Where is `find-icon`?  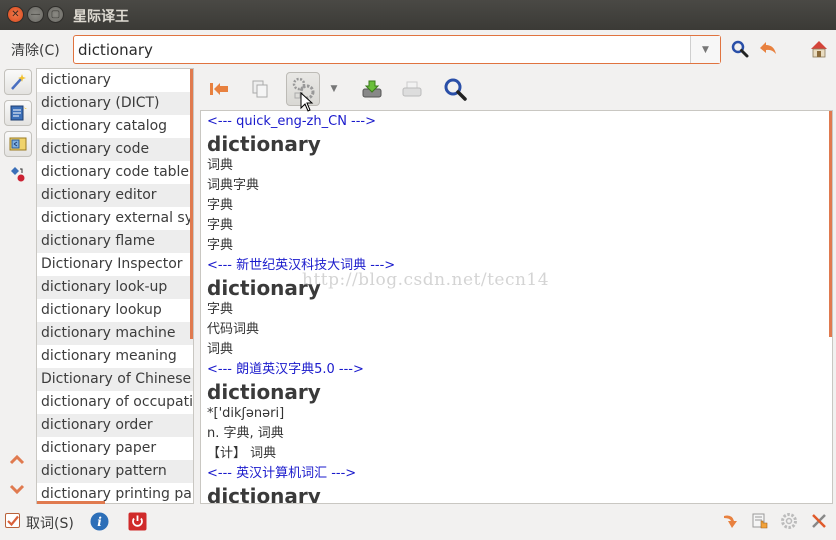
find-icon is located at coordinates (455, 89).